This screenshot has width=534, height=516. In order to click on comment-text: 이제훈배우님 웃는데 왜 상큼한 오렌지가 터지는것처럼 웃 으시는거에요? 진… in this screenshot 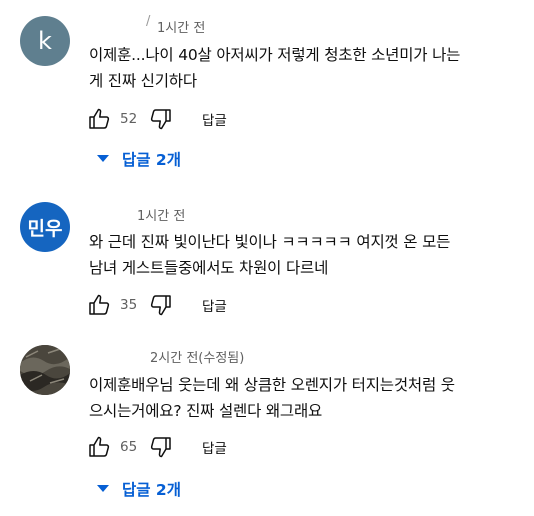, I will do `click(272, 398)`.